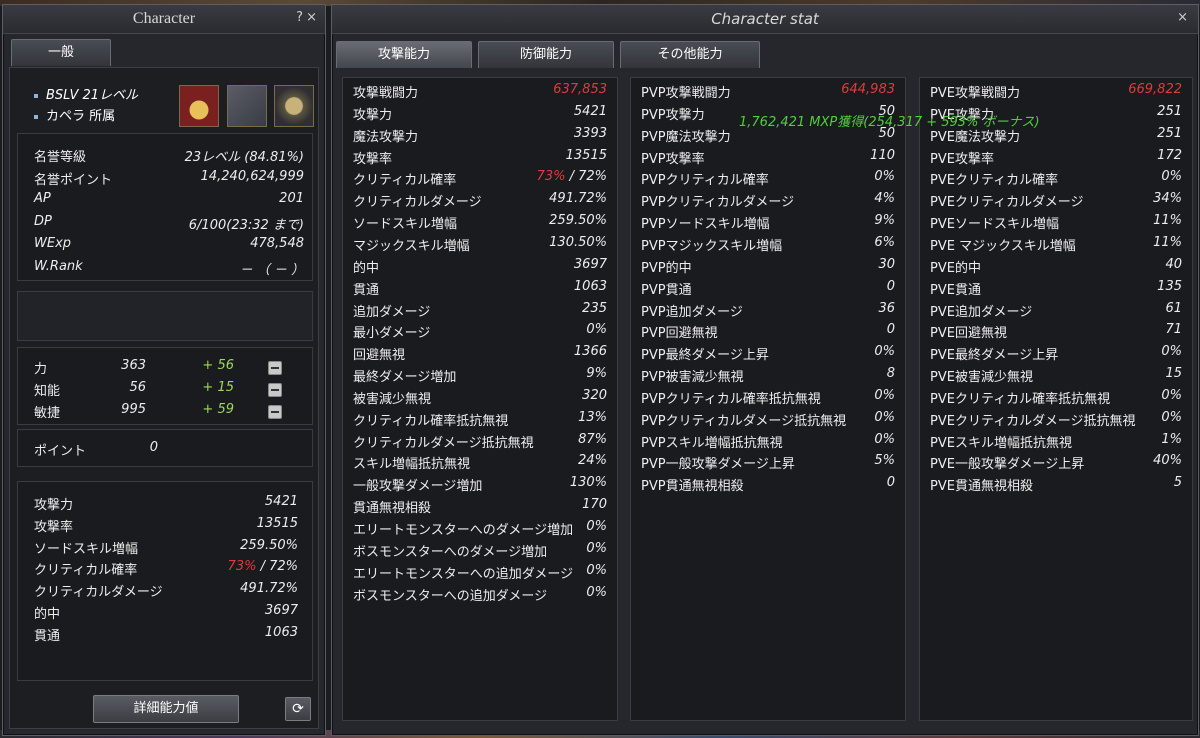 This screenshot has width=1200, height=738. Describe the element at coordinates (889, 122) in the screenshot. I see `mxp-gain-message: 1,762,421 MXP獲得(254,317 + 593% ボーナス)` at that location.